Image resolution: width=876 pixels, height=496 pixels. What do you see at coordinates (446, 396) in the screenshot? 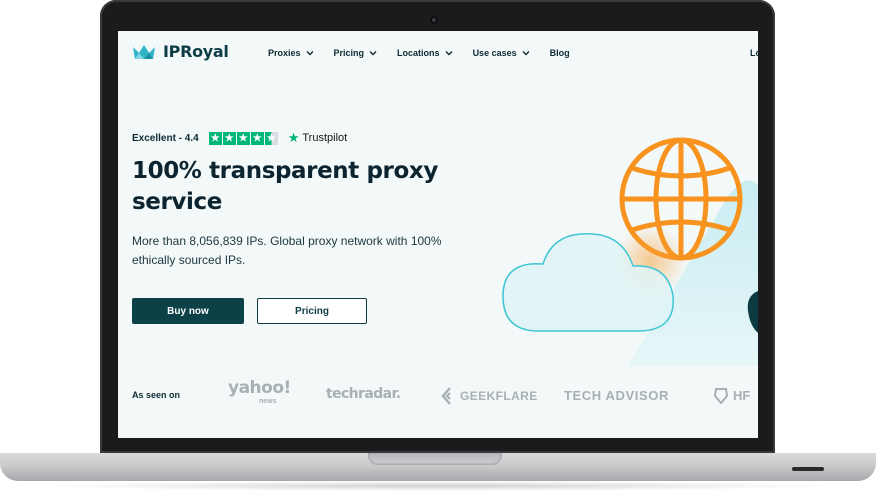
I see `geekflare-icon` at bounding box center [446, 396].